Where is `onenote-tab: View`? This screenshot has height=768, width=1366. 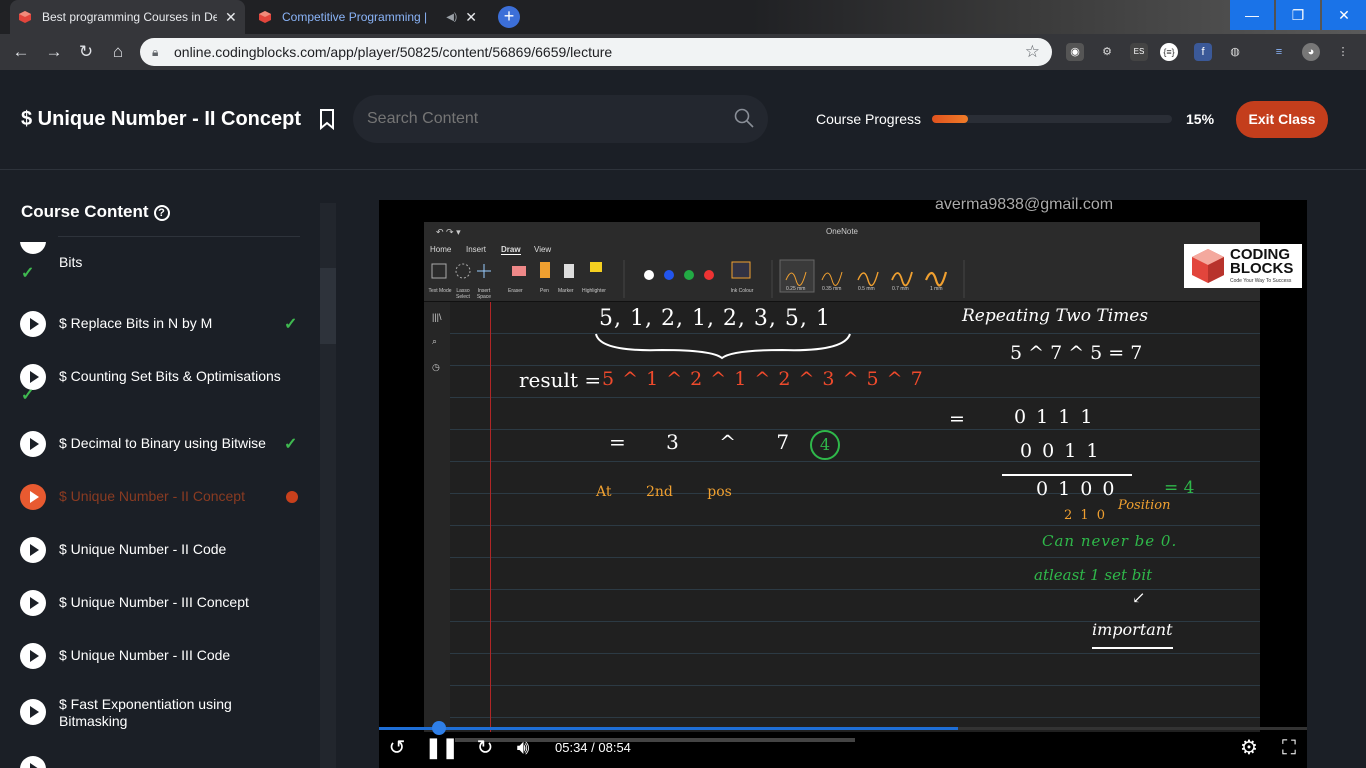
onenote-tab: View is located at coordinates (543, 249).